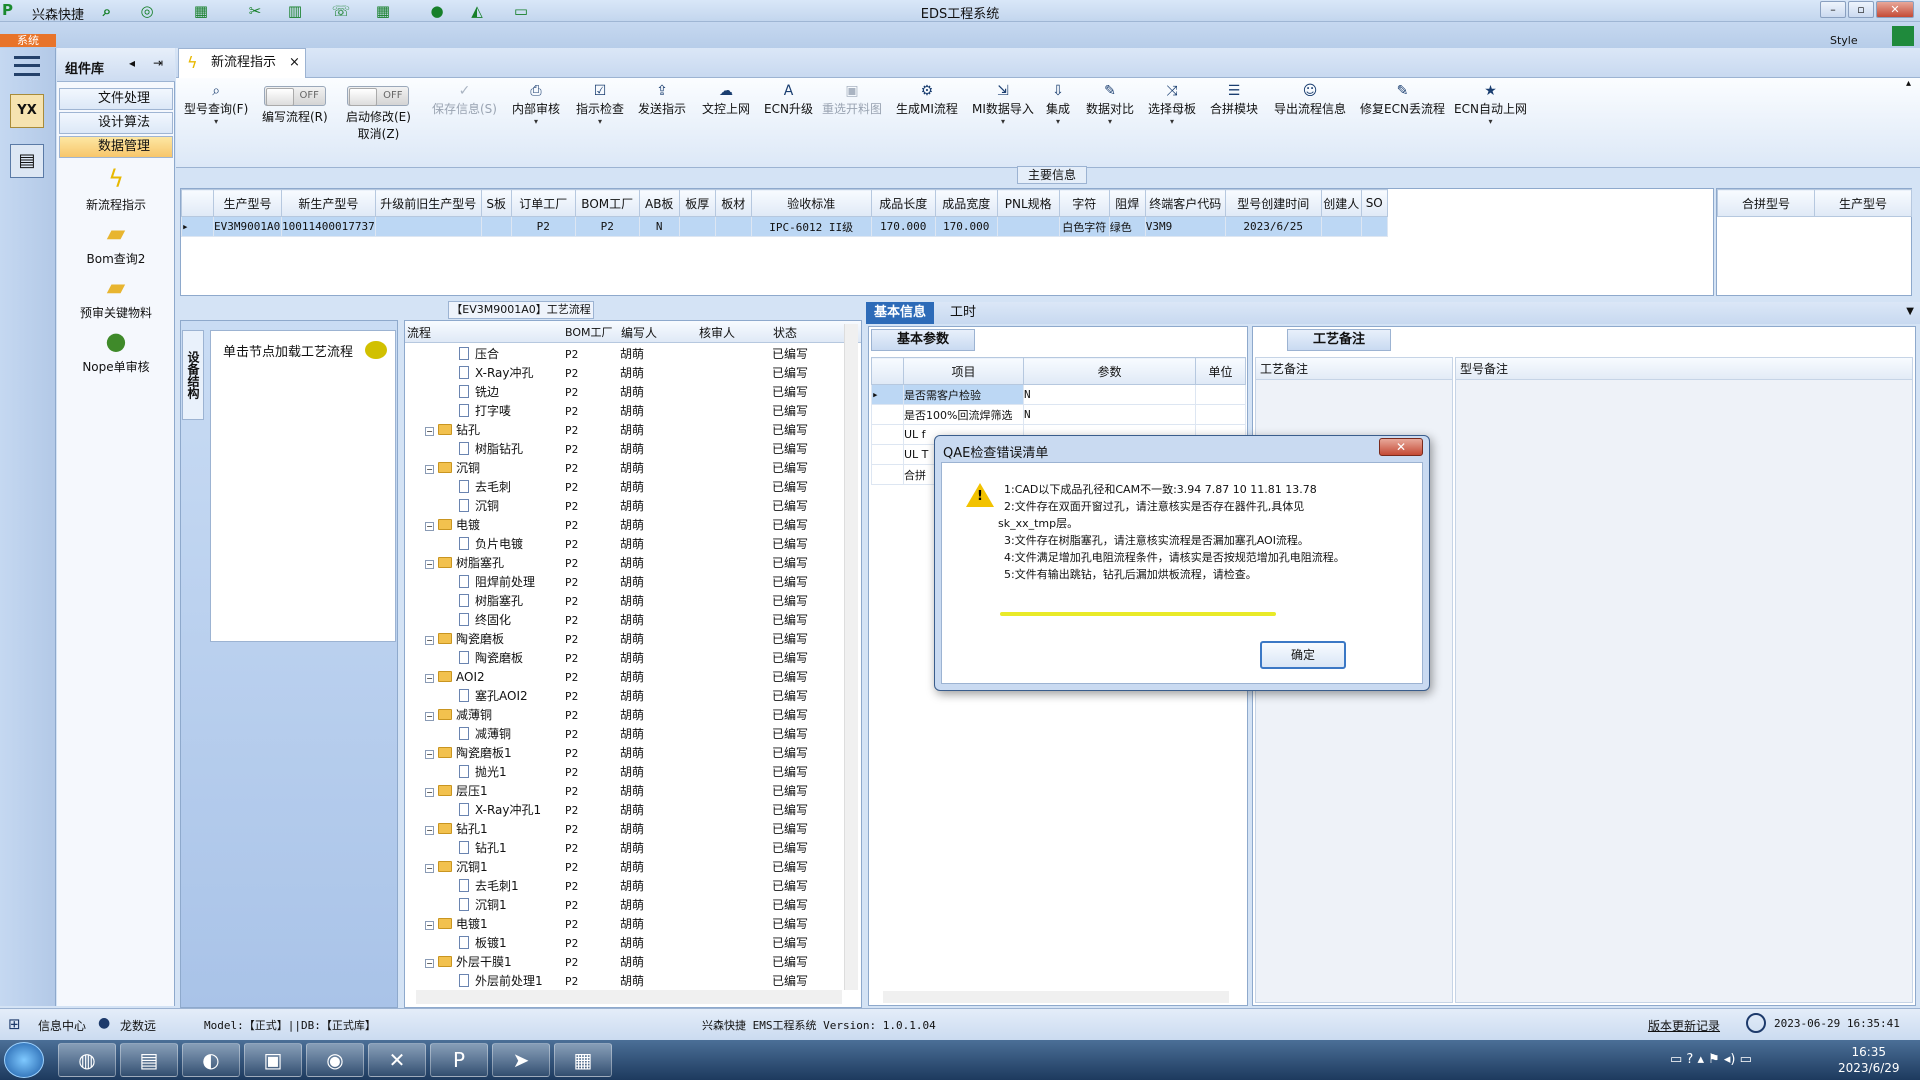 This screenshot has width=1920, height=1080. Describe the element at coordinates (491, 658) in the screenshot. I see `tree-node: 陶瓷磨板` at that location.